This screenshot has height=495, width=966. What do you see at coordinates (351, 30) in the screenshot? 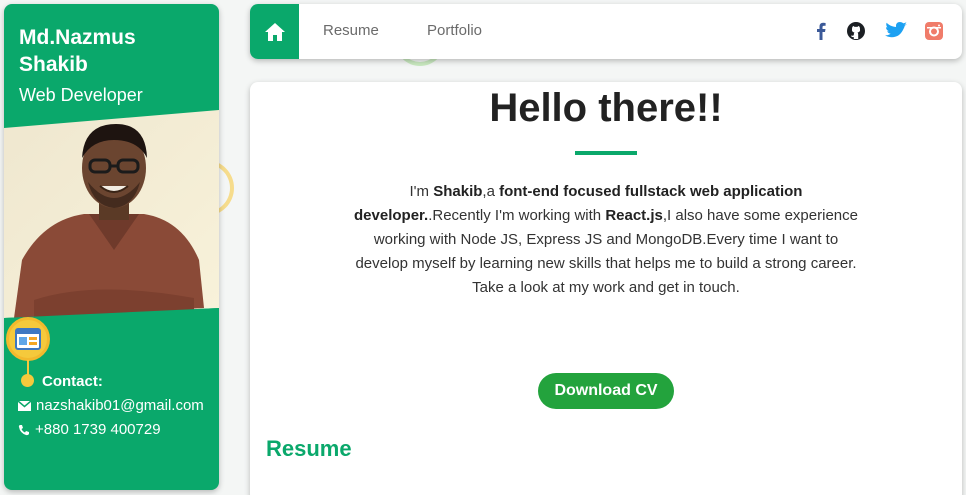
I see `nav-link-resume: Resume` at bounding box center [351, 30].